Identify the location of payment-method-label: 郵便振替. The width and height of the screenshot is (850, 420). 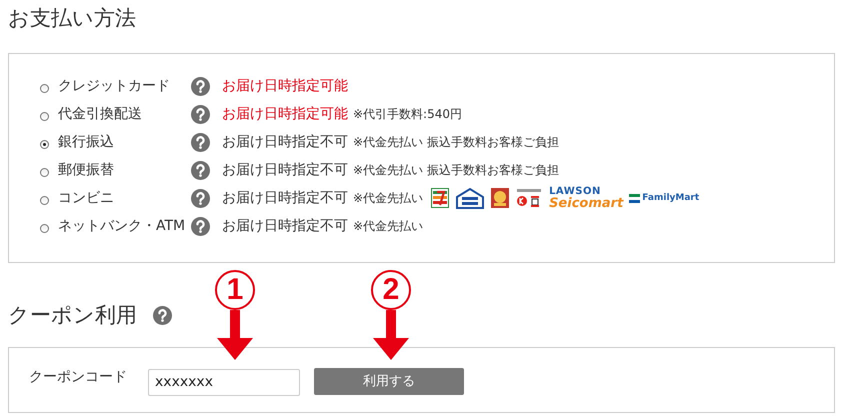
(86, 170).